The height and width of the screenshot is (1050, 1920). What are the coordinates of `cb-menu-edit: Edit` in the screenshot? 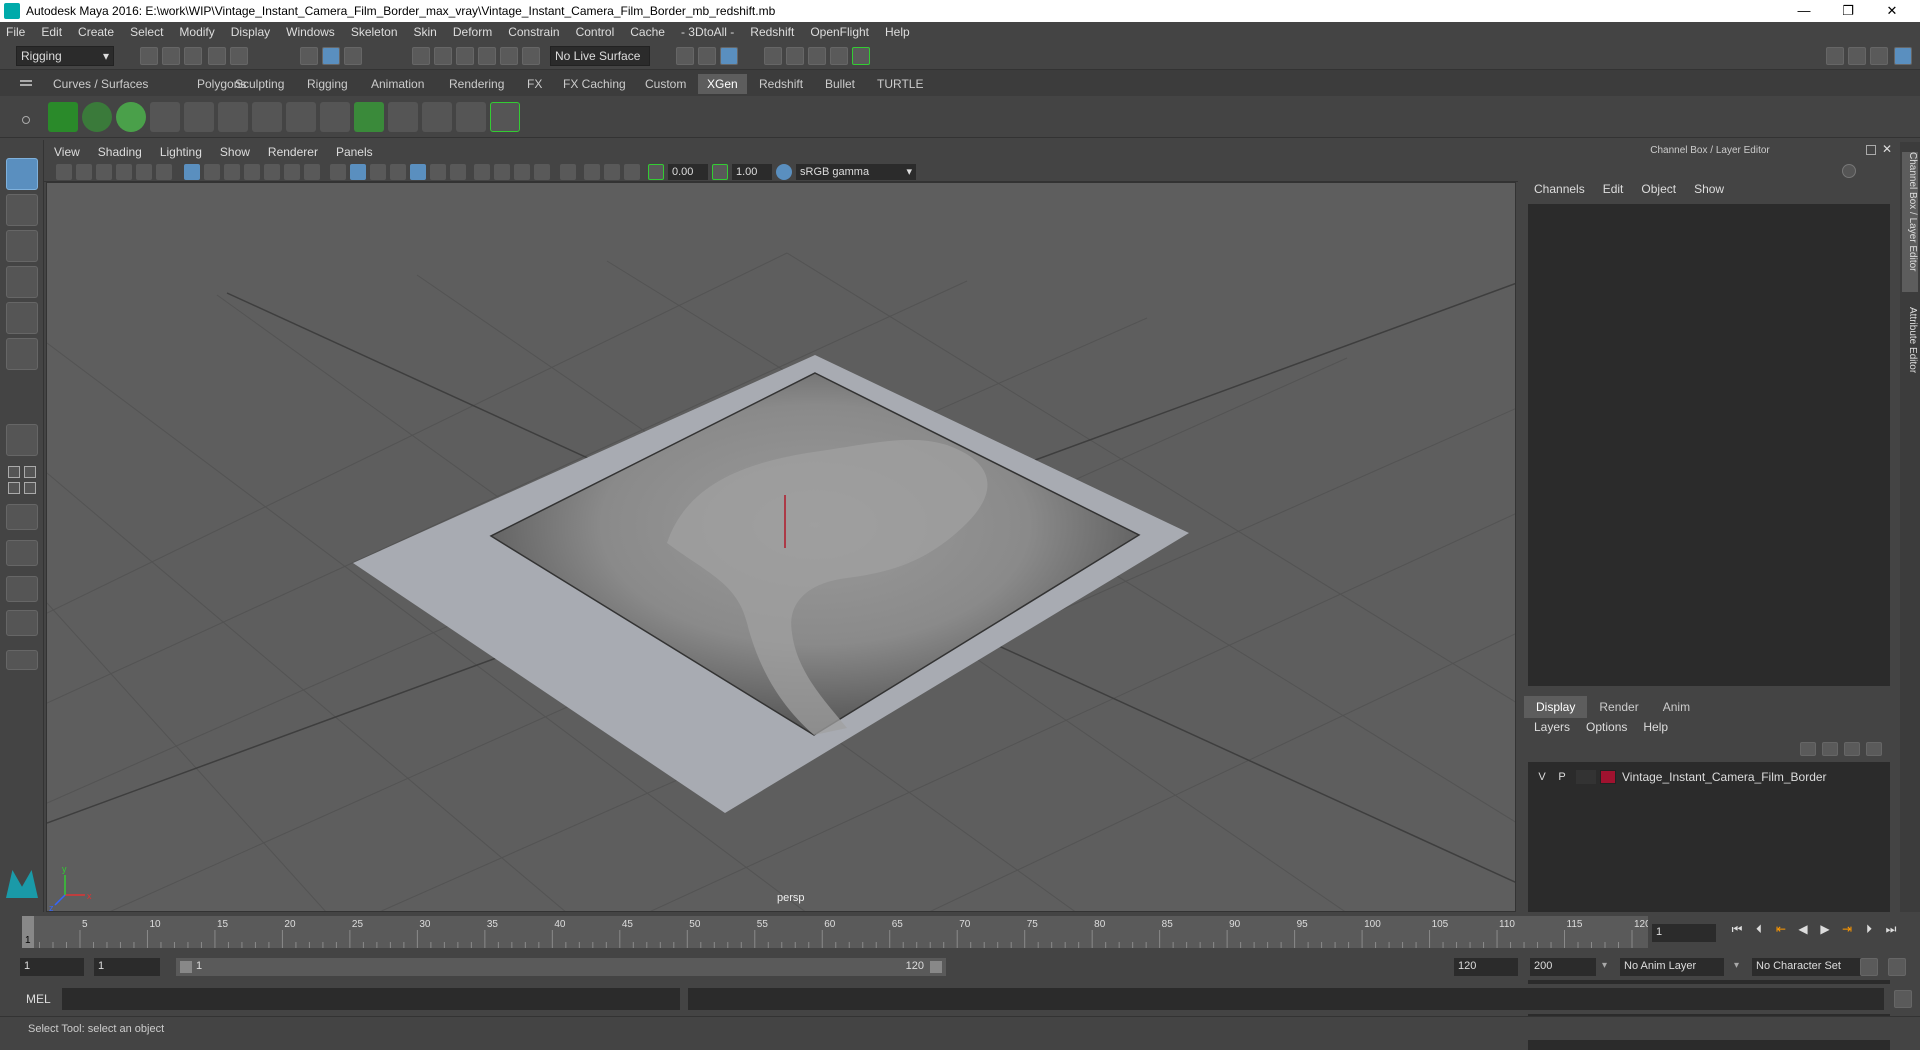 It's located at (1613, 191).